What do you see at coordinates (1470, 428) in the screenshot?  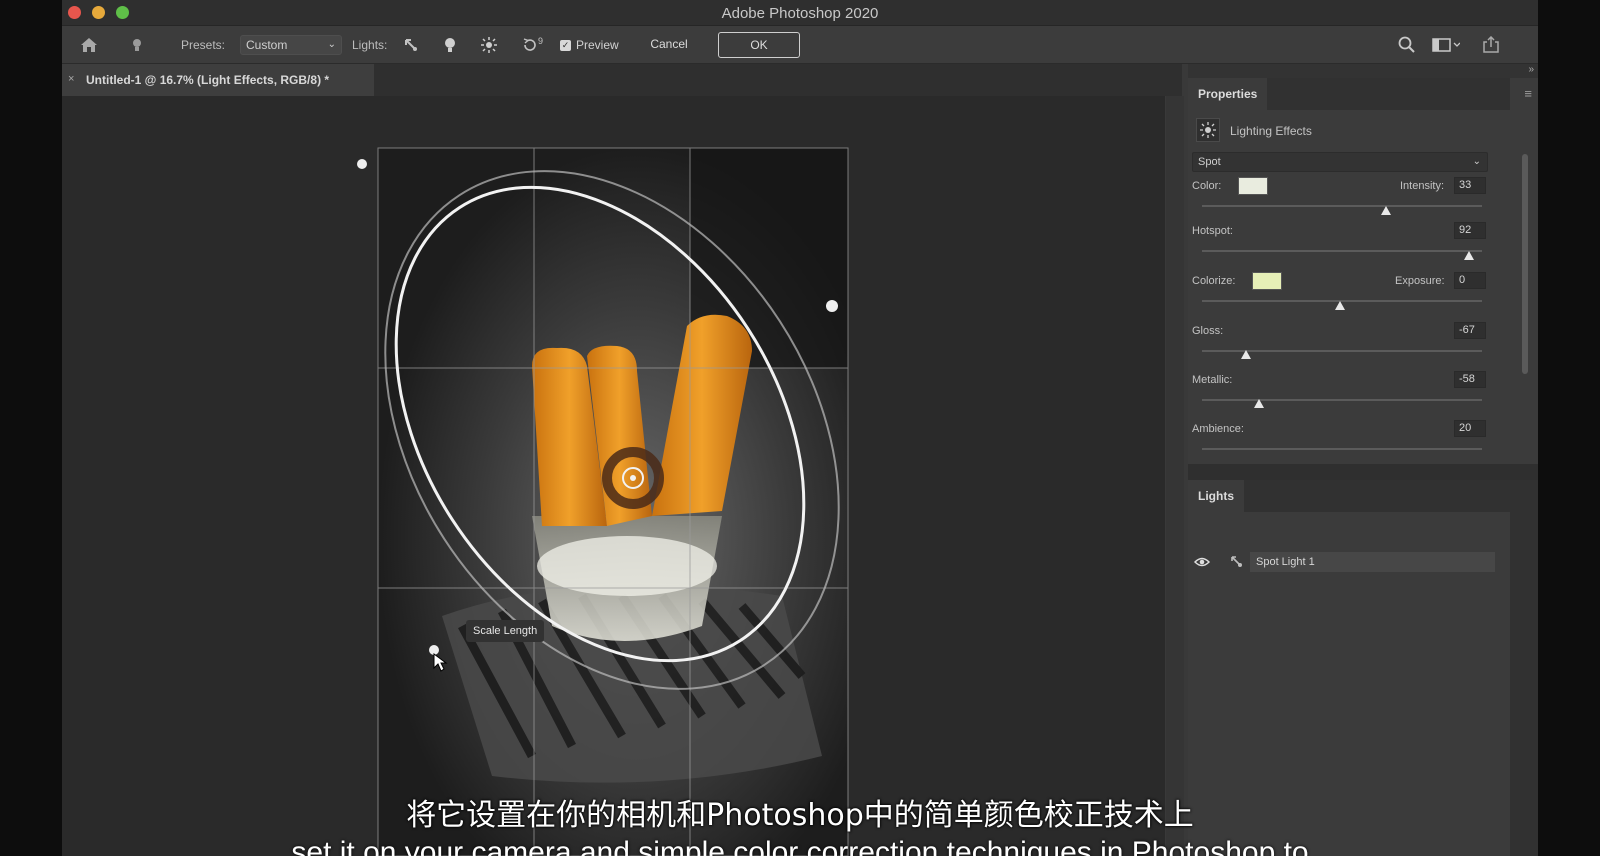 I see `ambience-value: 20` at bounding box center [1470, 428].